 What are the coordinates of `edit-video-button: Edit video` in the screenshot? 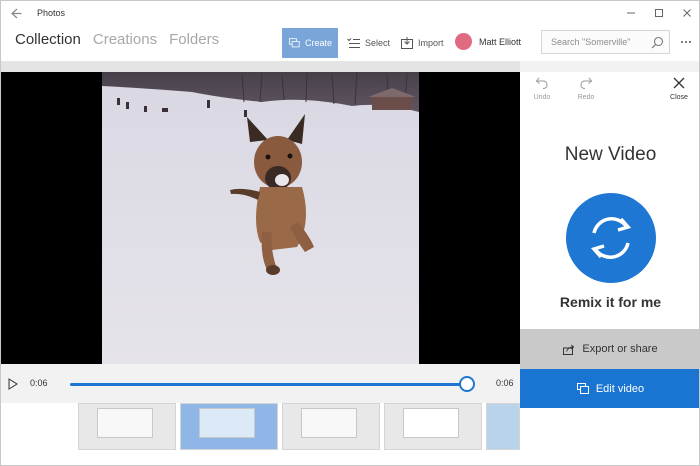 It's located at (609, 388).